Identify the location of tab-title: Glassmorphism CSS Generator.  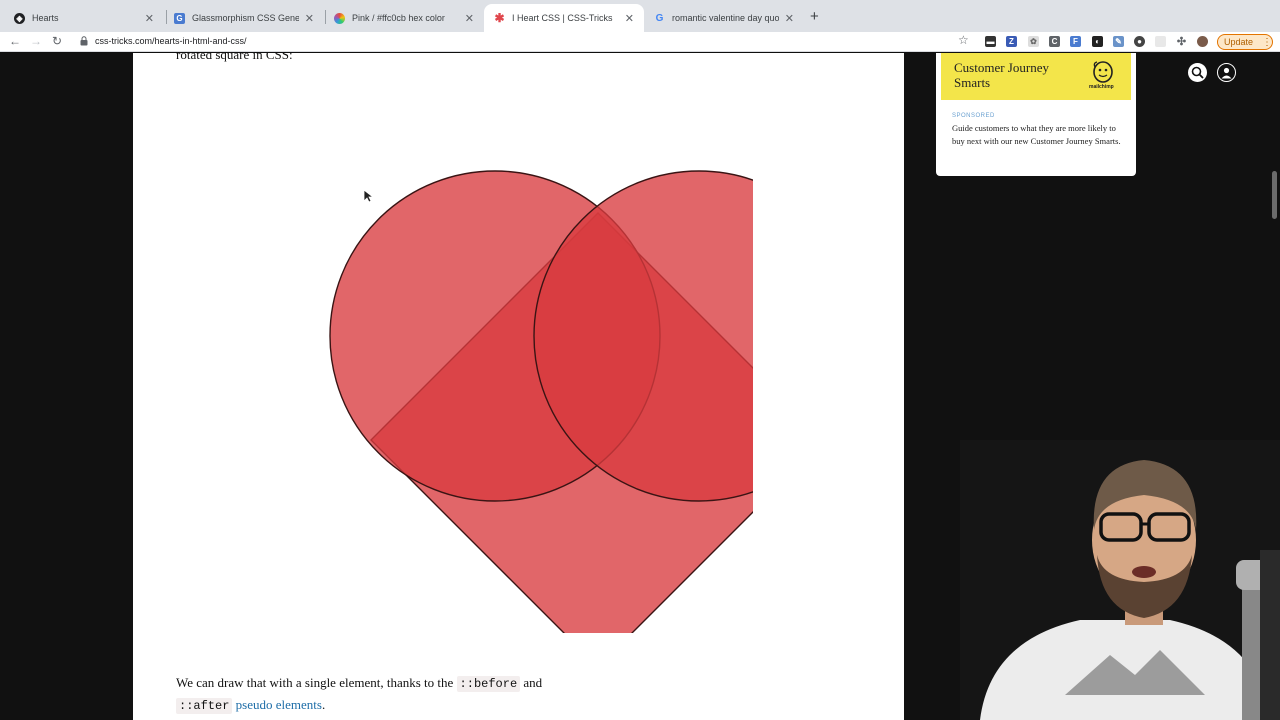
(245, 18).